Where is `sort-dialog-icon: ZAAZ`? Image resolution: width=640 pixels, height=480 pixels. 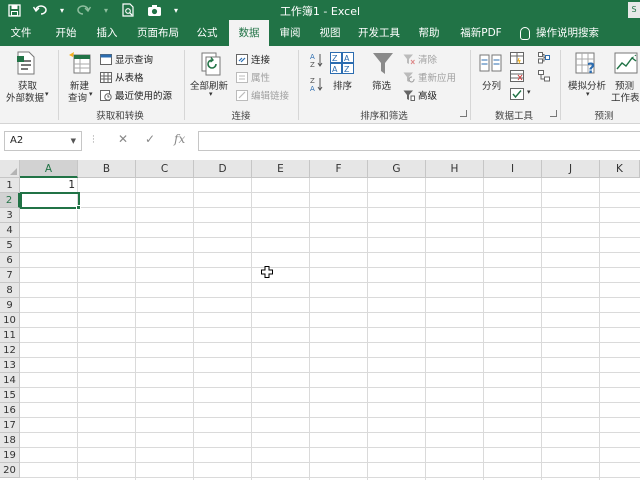
sort-dialog-icon: ZAAZ is located at coordinates (342, 64).